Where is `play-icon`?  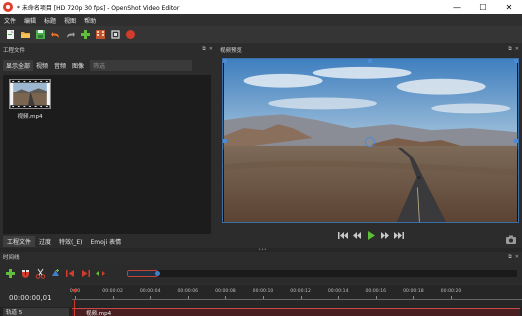 play-icon is located at coordinates (371, 235).